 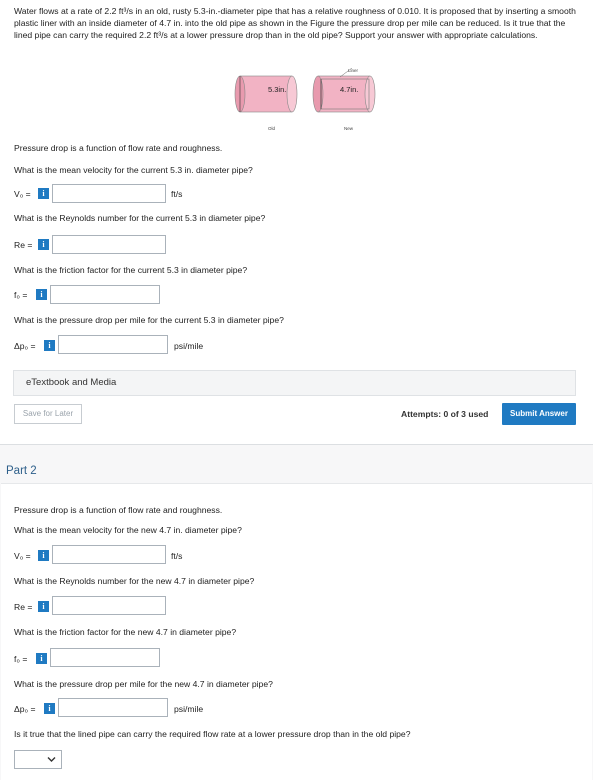 What do you see at coordinates (109, 244) in the screenshot?
I see `part1-reynolds-input` at bounding box center [109, 244].